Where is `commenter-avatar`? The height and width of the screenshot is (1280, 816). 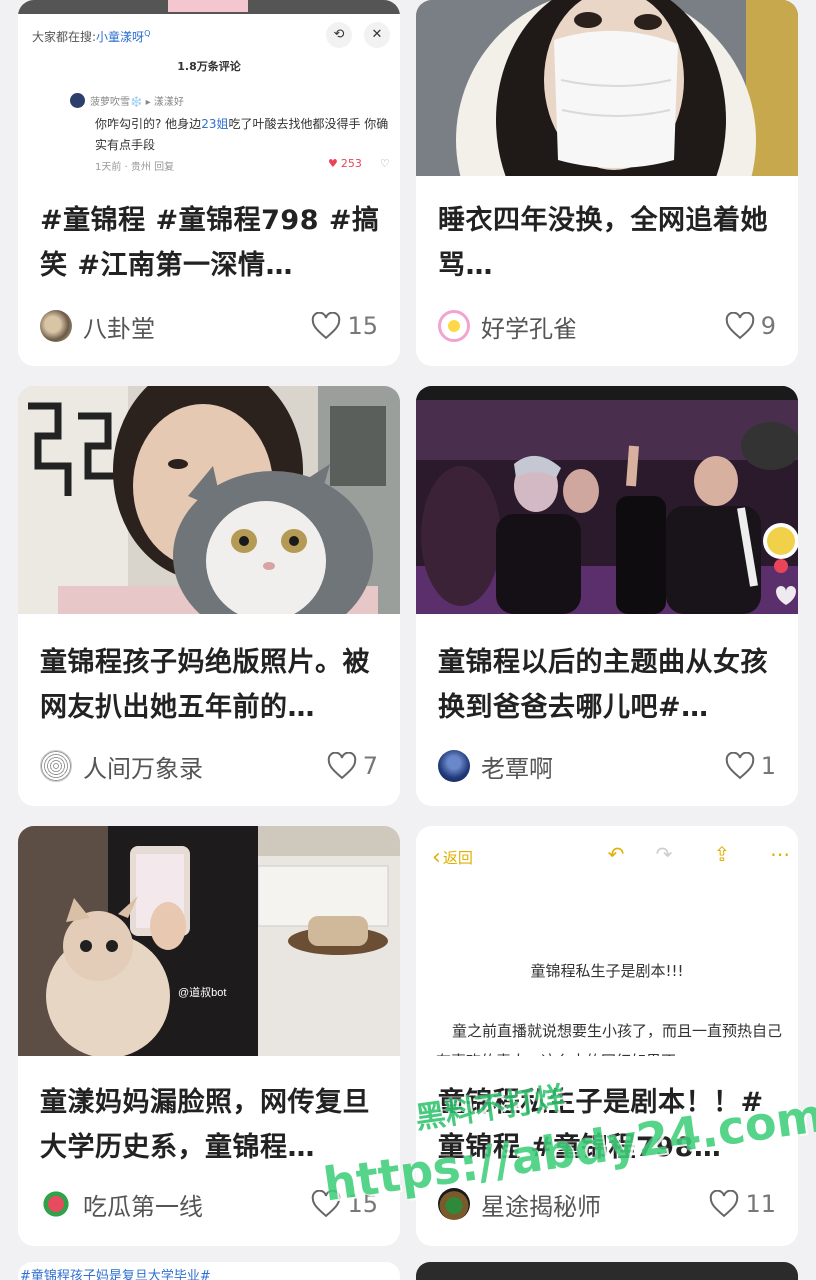
commenter-avatar is located at coordinates (77, 100).